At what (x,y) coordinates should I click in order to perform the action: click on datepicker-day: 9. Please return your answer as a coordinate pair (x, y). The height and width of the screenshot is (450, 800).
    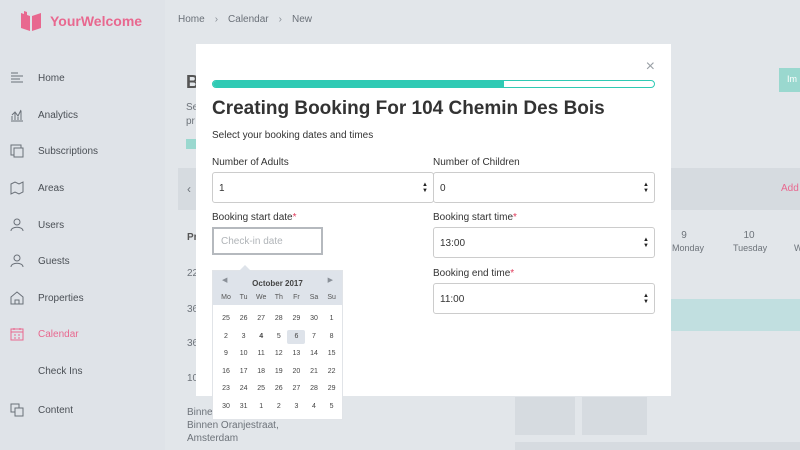
    Looking at the image, I should click on (226, 354).